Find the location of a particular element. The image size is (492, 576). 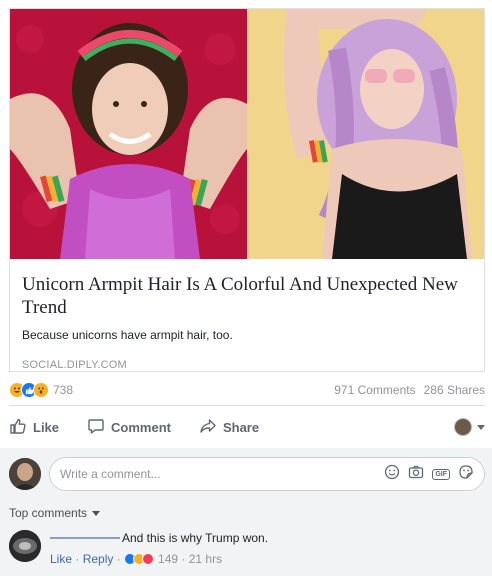

reaction-count: 738 is located at coordinates (63, 390).